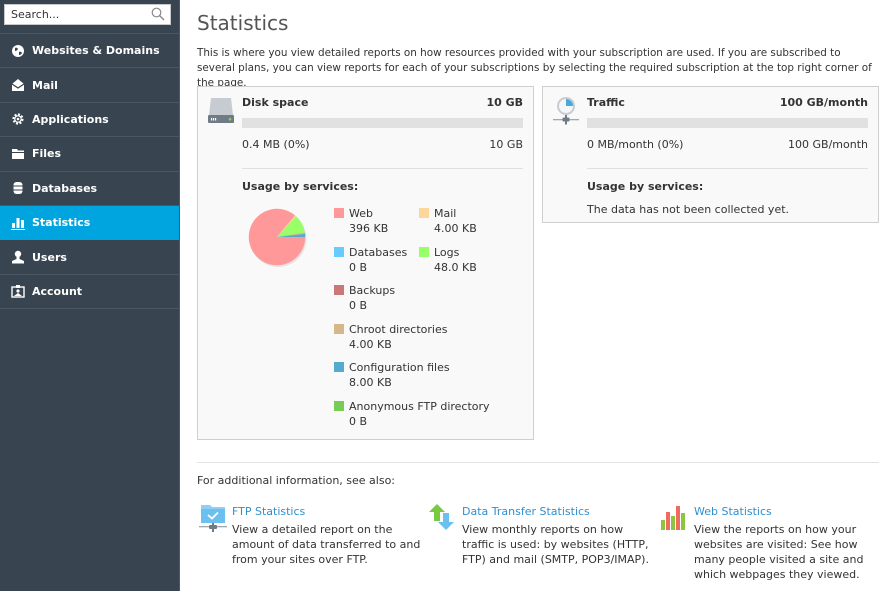  Describe the element at coordinates (18, 119) in the screenshot. I see `gear-icon` at that location.